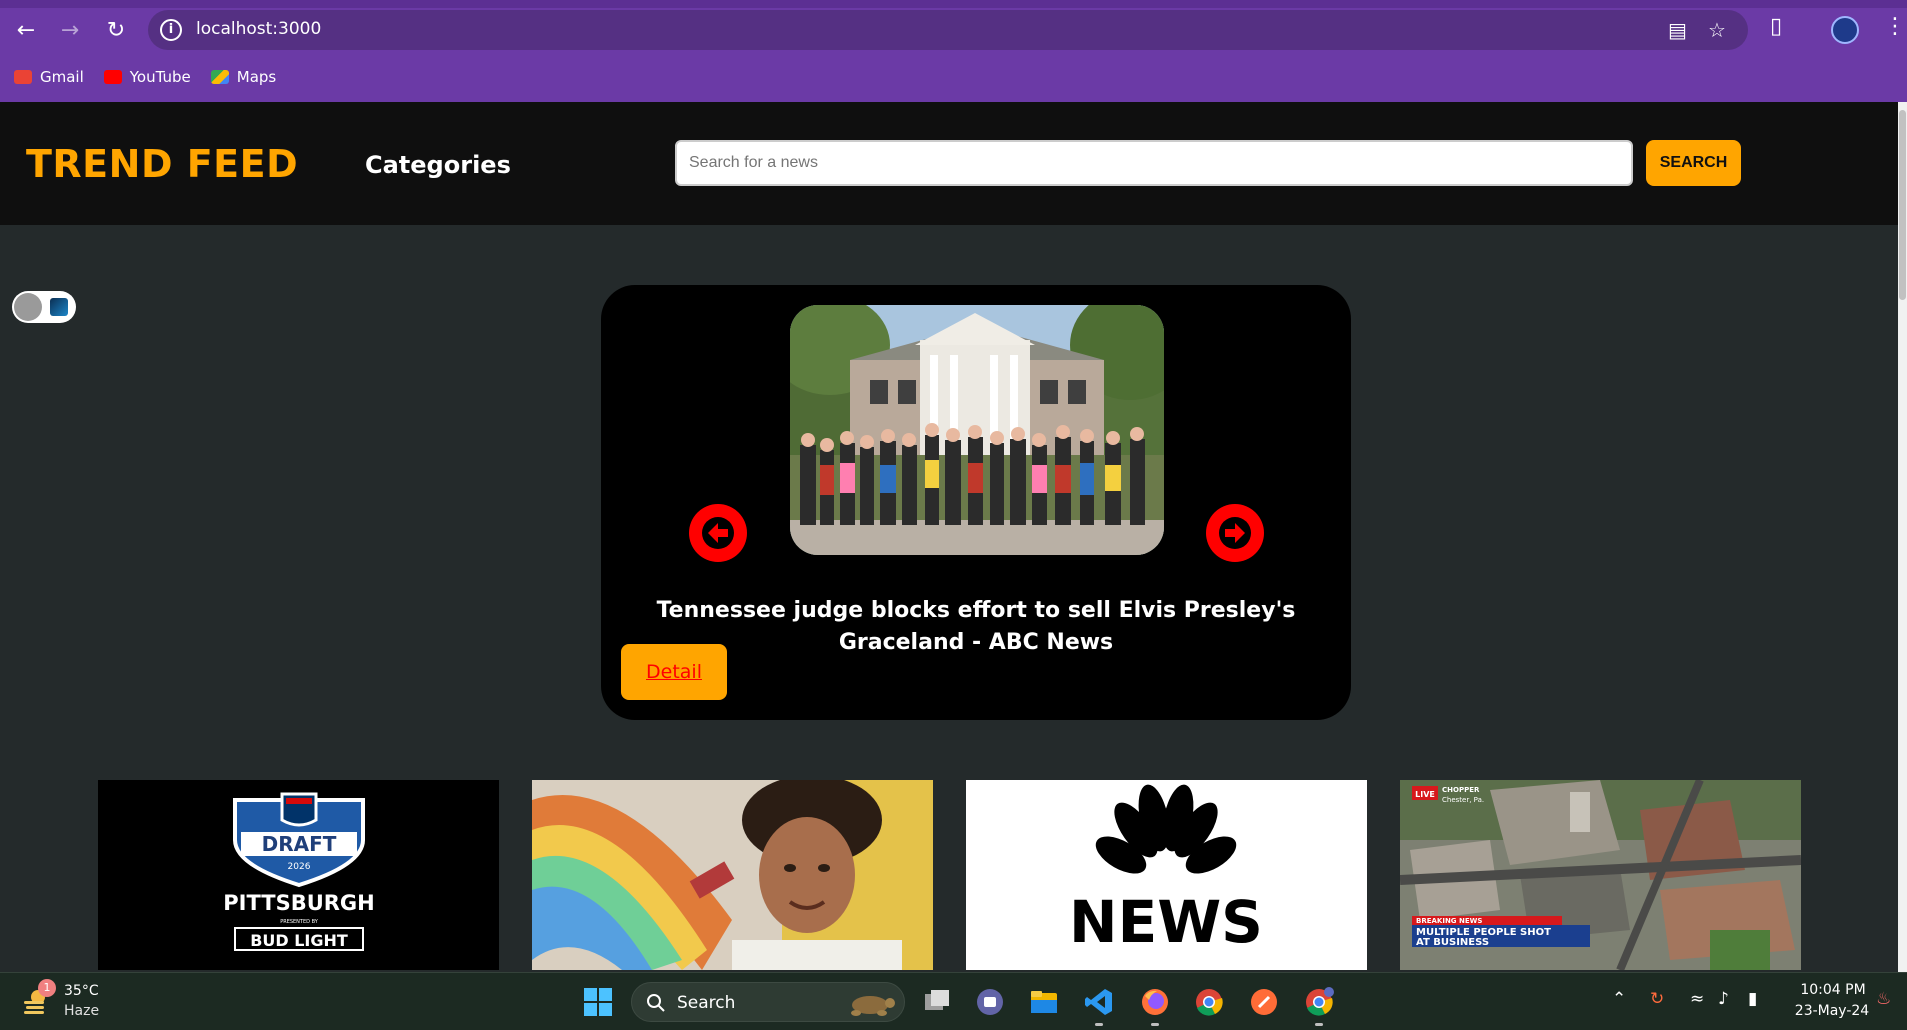 This screenshot has width=1907, height=1030. Describe the element at coordinates (160, 77) in the screenshot. I see `bookmark-label: YouTube` at that location.